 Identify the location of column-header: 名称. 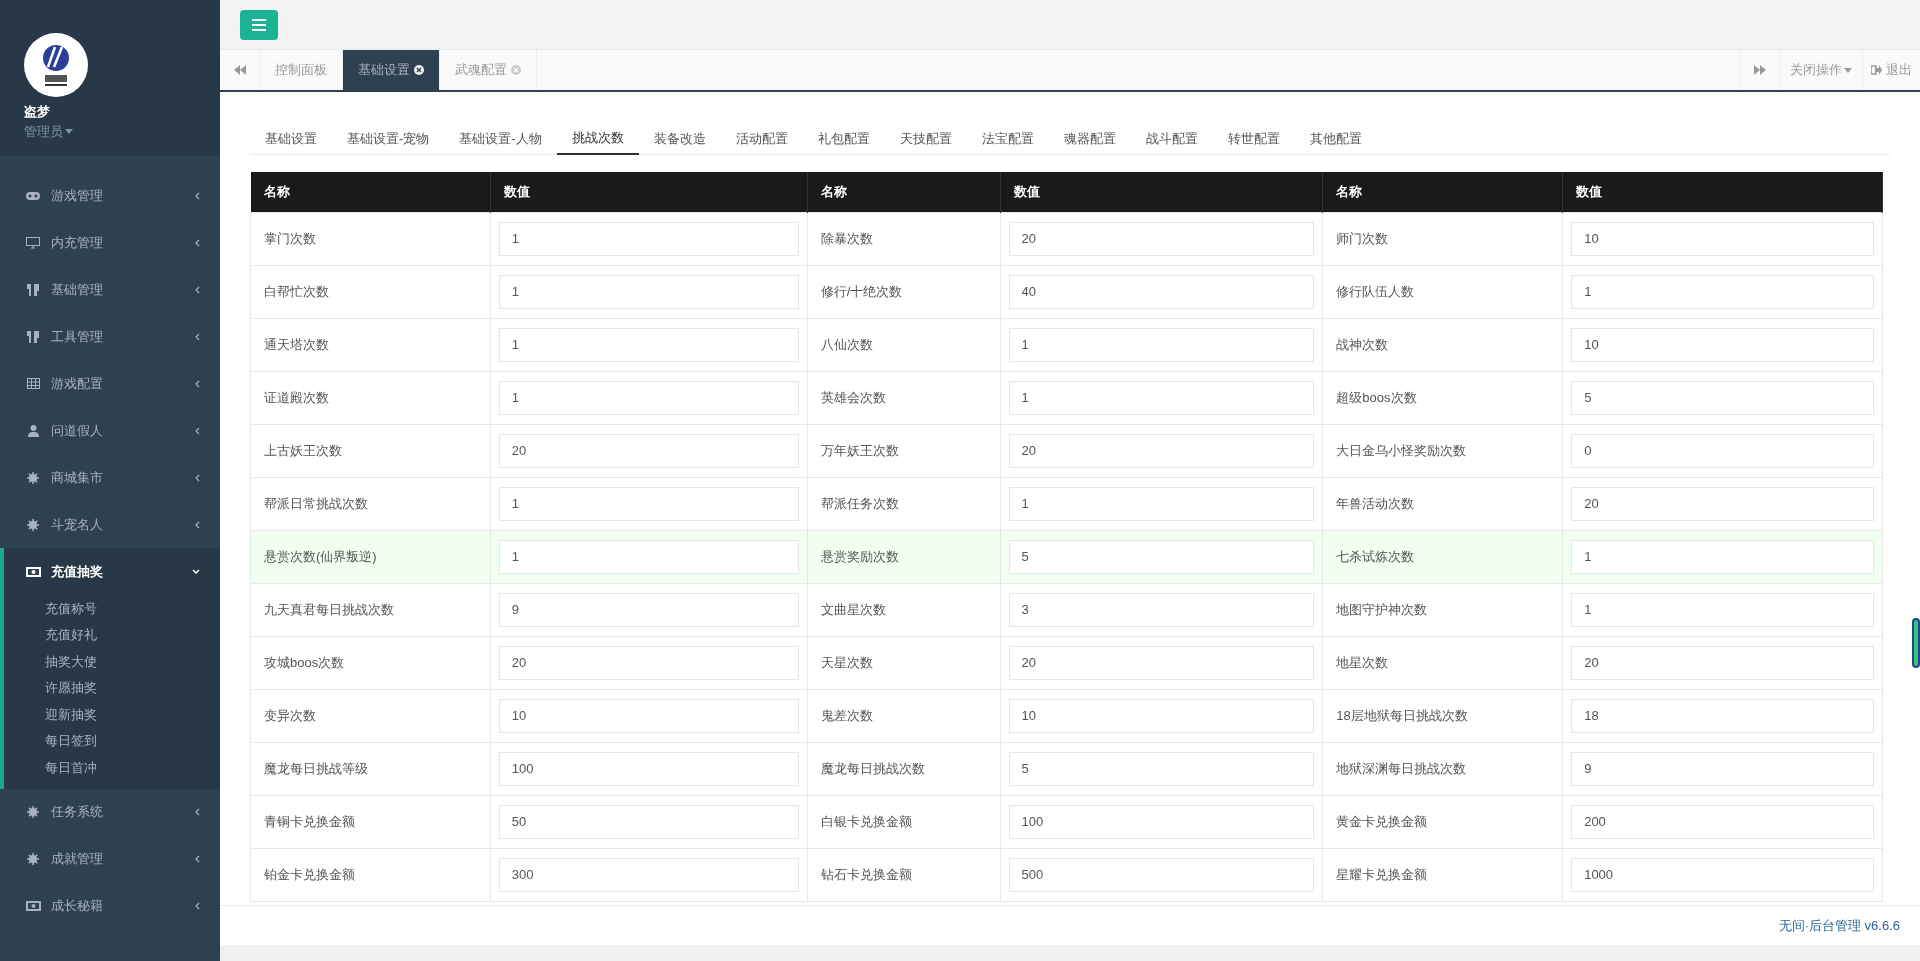
(903, 192).